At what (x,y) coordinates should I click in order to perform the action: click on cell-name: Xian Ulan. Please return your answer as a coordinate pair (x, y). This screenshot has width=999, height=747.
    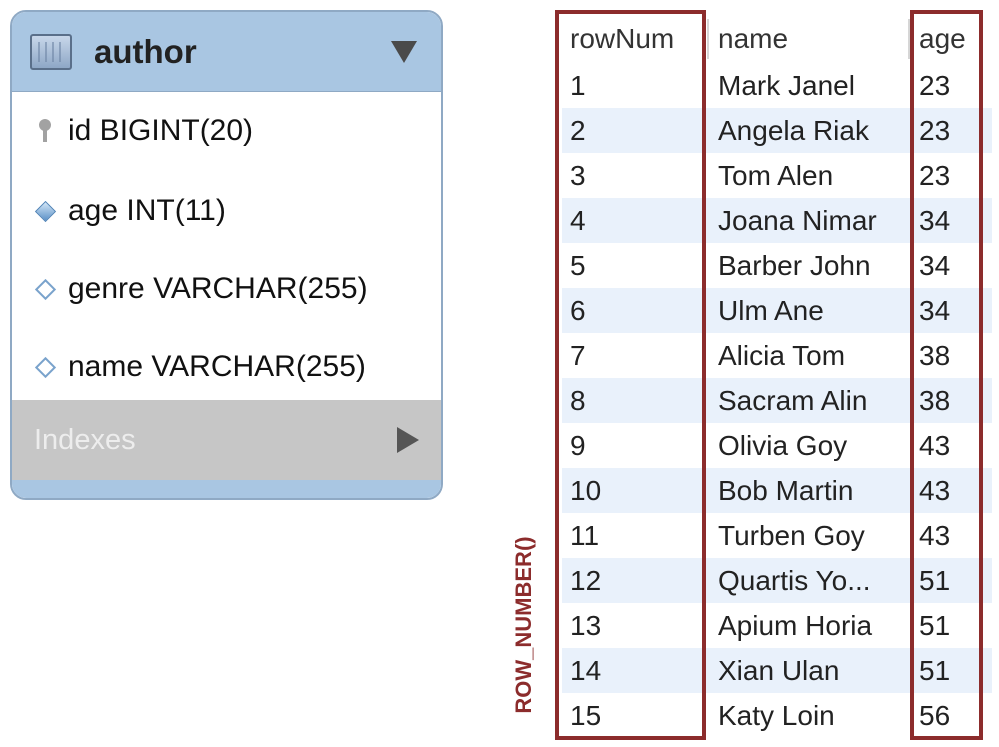
    Looking at the image, I should click on (779, 670).